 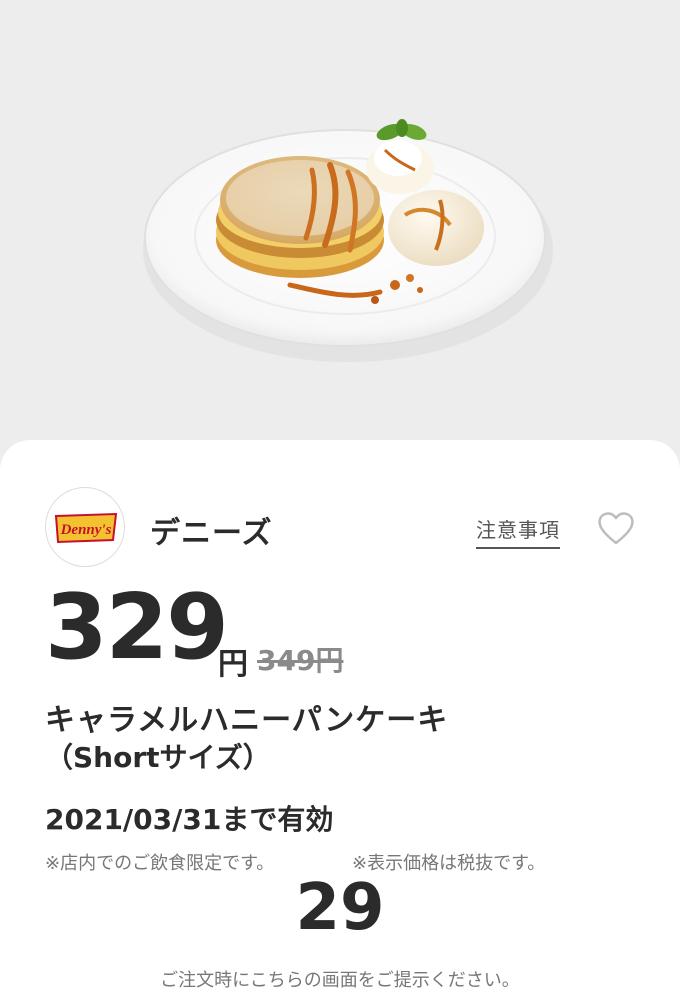 What do you see at coordinates (340, 505) in the screenshot?
I see `brand-row: Denny's デニーズ 注意事項` at bounding box center [340, 505].